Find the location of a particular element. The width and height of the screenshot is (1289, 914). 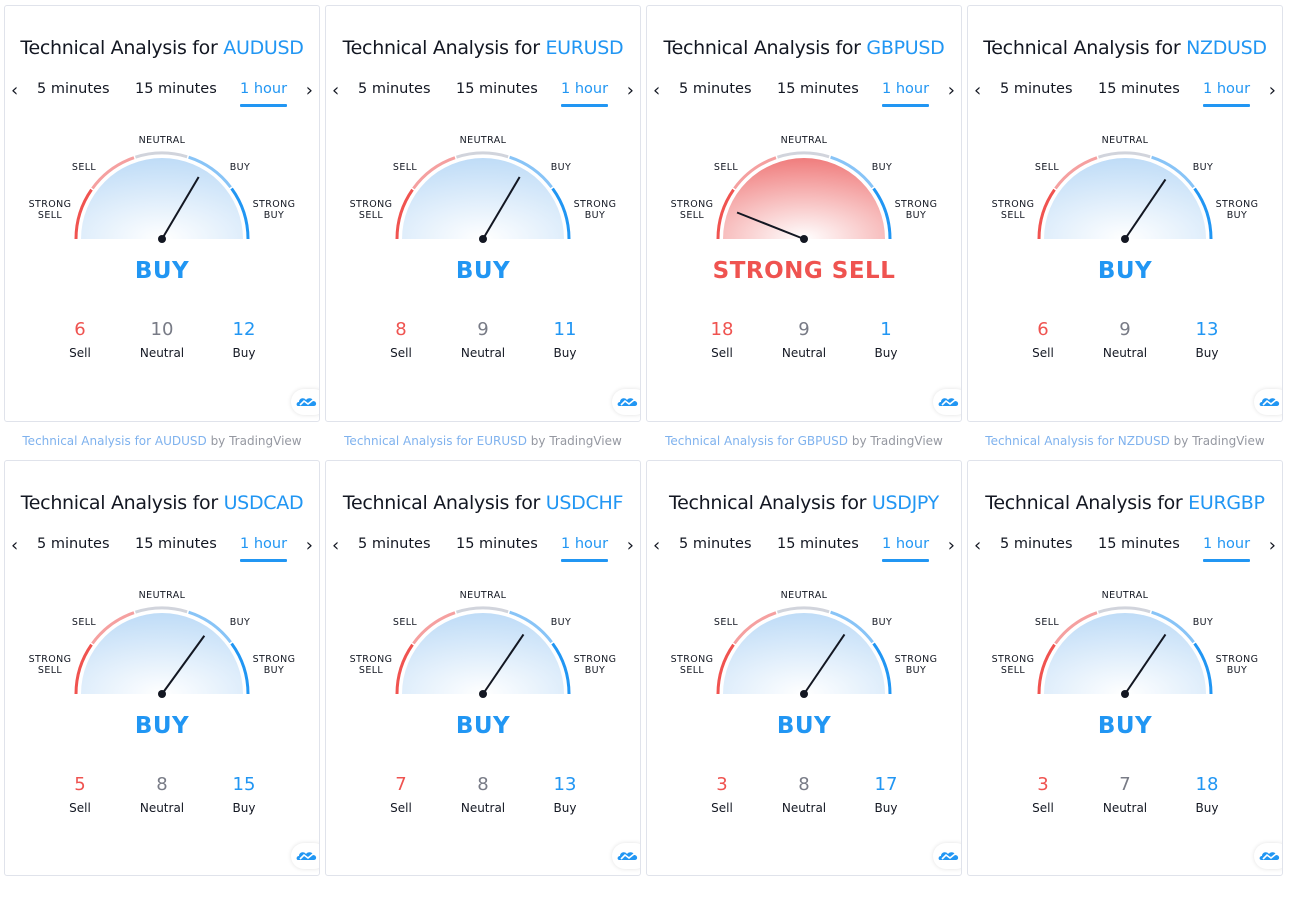

count-sell: 6 Sell is located at coordinates (80, 339).